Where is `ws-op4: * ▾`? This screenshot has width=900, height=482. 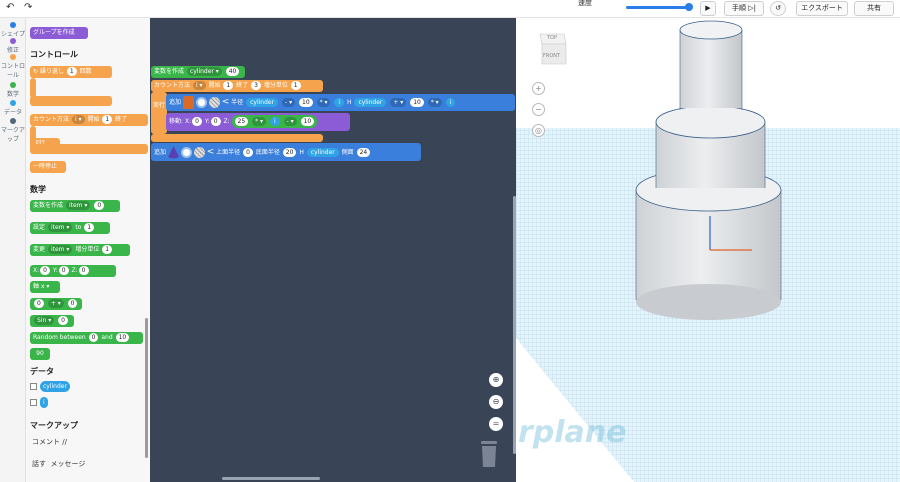 ws-op4: * ▾ is located at coordinates (434, 102).